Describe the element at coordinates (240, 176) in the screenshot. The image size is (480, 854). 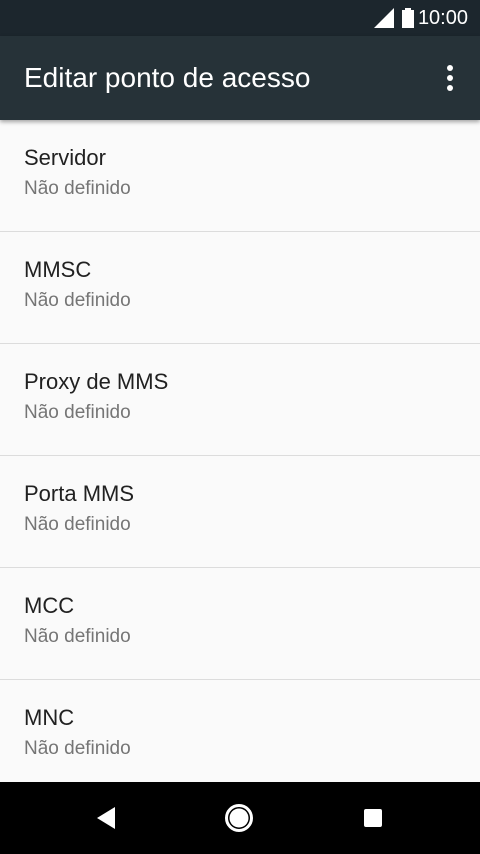
I see `list-item-servidor: Servidor Não definido` at that location.